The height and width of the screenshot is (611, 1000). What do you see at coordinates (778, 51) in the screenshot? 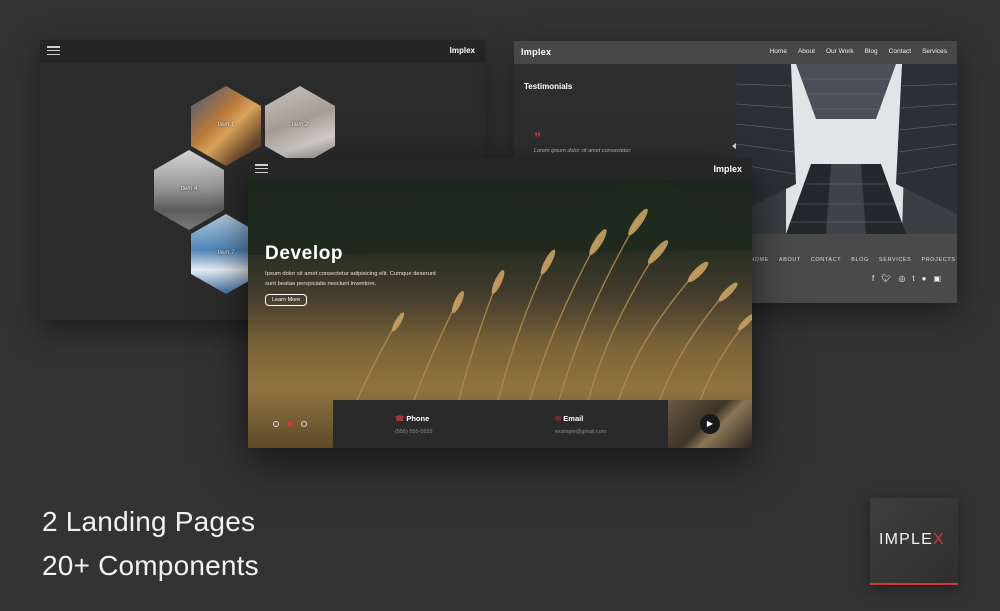
I see `nav-link-home: Home` at bounding box center [778, 51].